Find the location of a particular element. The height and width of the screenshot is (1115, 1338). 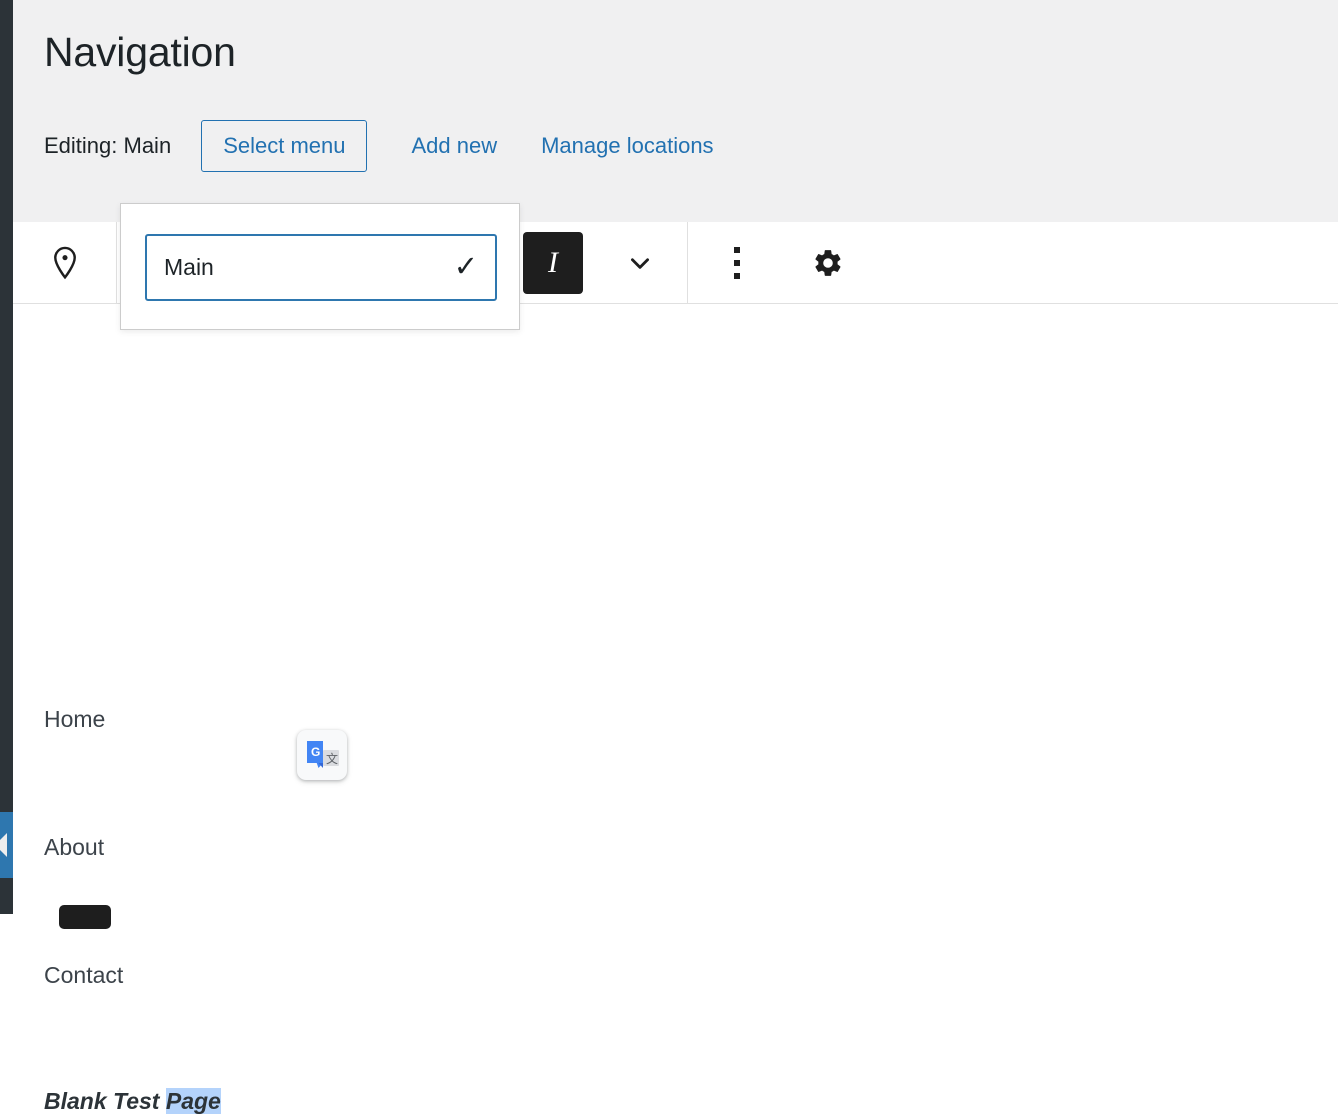

bottom-toolbar-chip is located at coordinates (85, 917).